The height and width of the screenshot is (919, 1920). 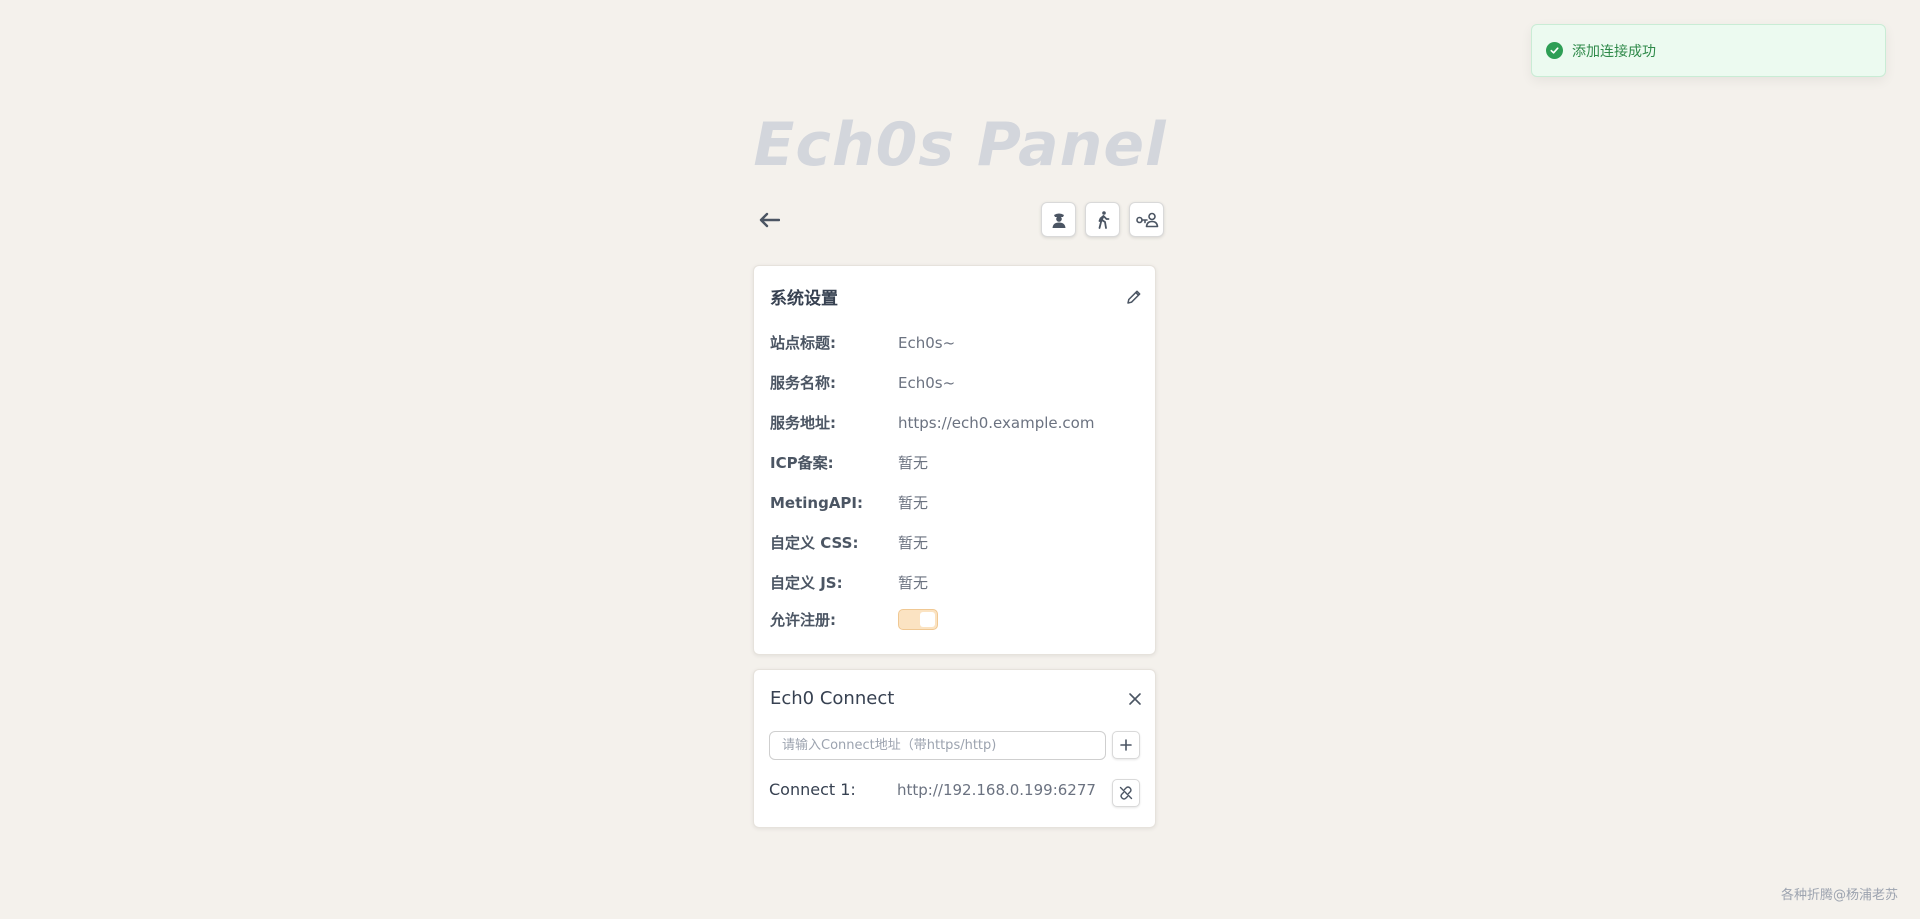 What do you see at coordinates (937, 745) in the screenshot?
I see `connect-url-input` at bounding box center [937, 745].